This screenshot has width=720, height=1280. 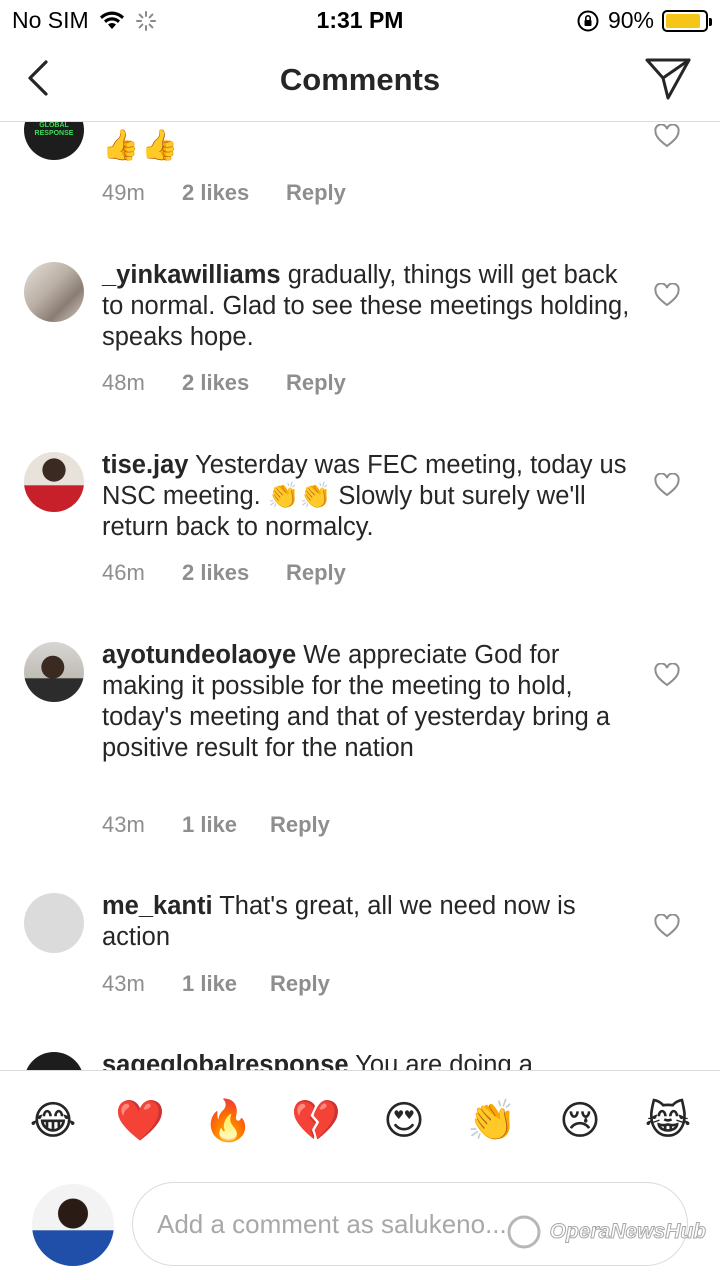 I want to click on avatar: GLOBAL RESPONSE, so click(x=54, y=141).